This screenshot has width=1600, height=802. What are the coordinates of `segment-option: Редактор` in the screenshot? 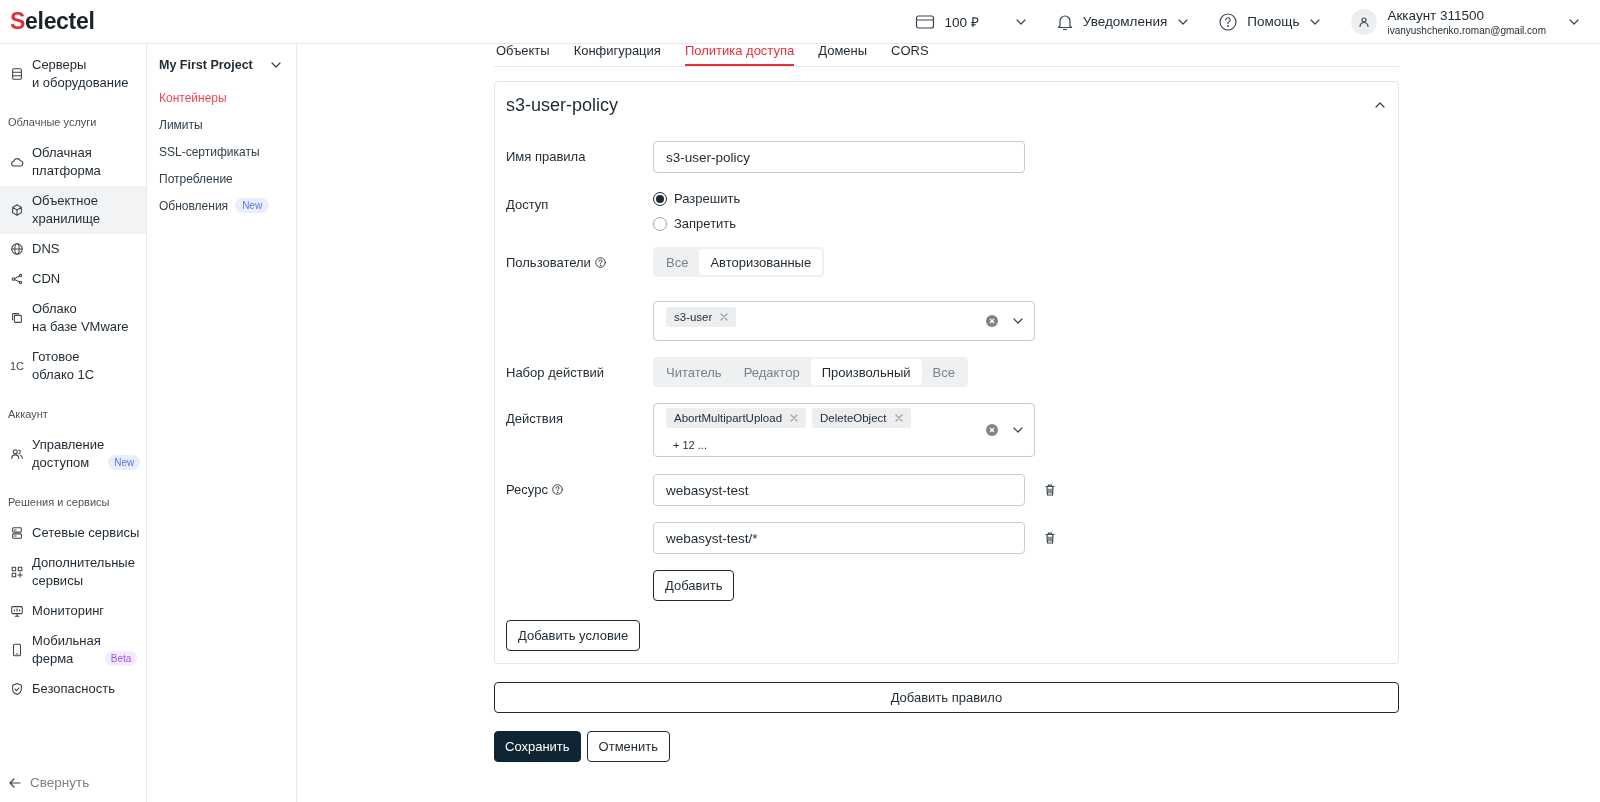 It's located at (771, 372).